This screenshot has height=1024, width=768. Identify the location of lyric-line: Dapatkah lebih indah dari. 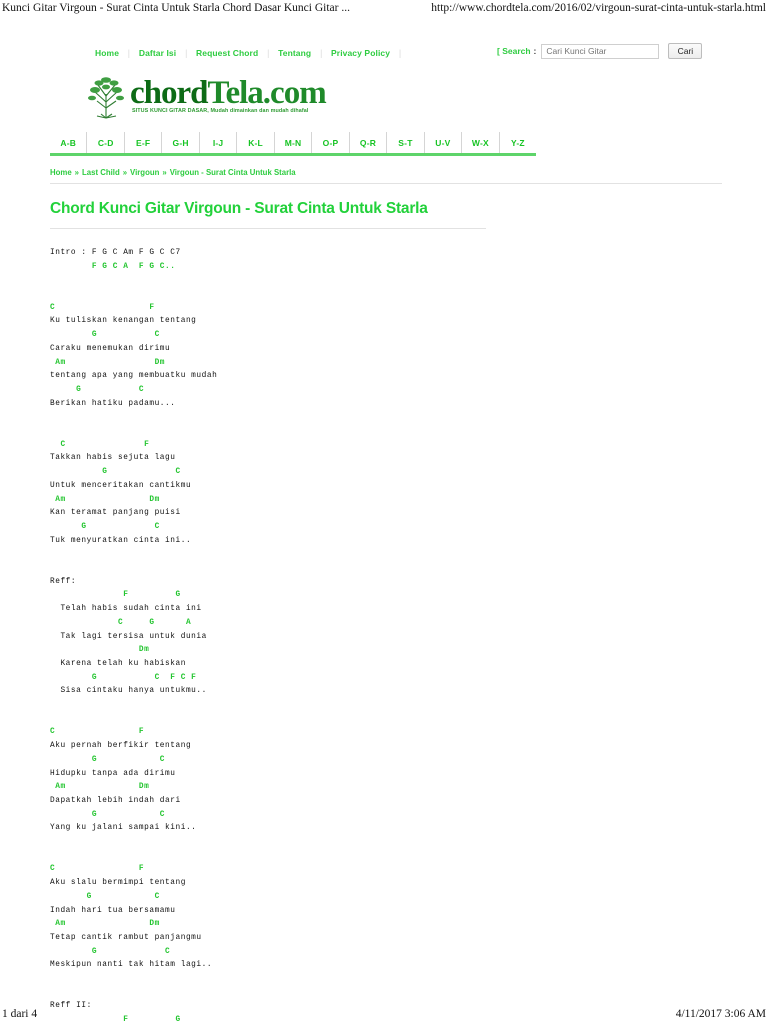
(115, 801).